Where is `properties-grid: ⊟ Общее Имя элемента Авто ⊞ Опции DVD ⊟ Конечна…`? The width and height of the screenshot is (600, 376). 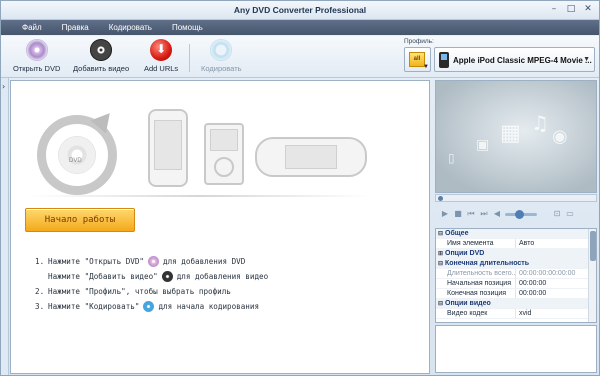
properties-grid: ⊟ Общее Имя элемента Авто ⊞ Опции DVD ⊟ Конечна… is located at coordinates (516, 275).